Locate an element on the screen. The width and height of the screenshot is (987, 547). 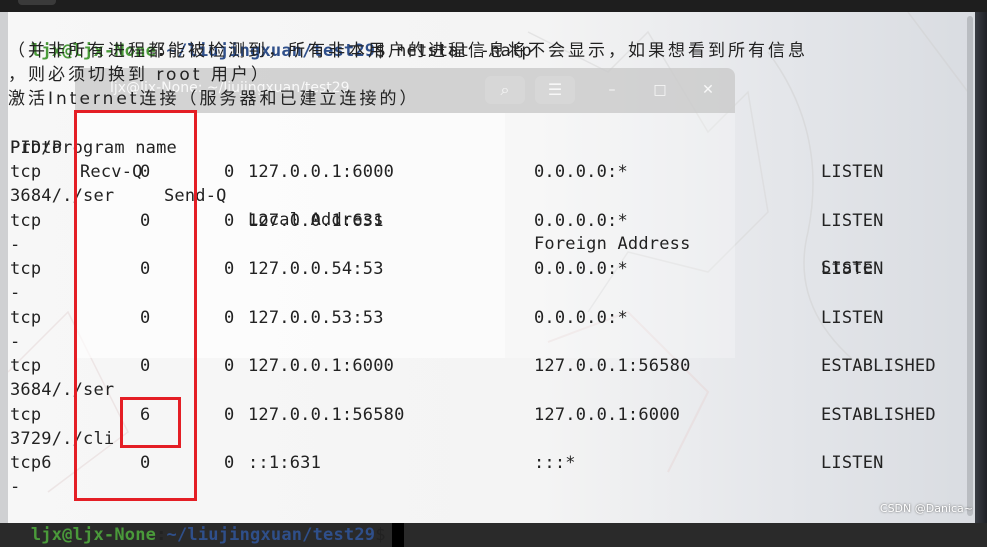
minimize-icon: – is located at coordinates (612, 90).